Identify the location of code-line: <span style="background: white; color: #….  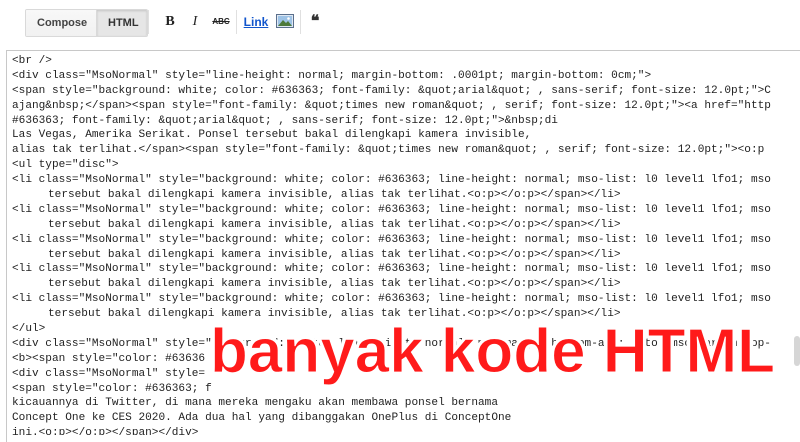
(391, 90).